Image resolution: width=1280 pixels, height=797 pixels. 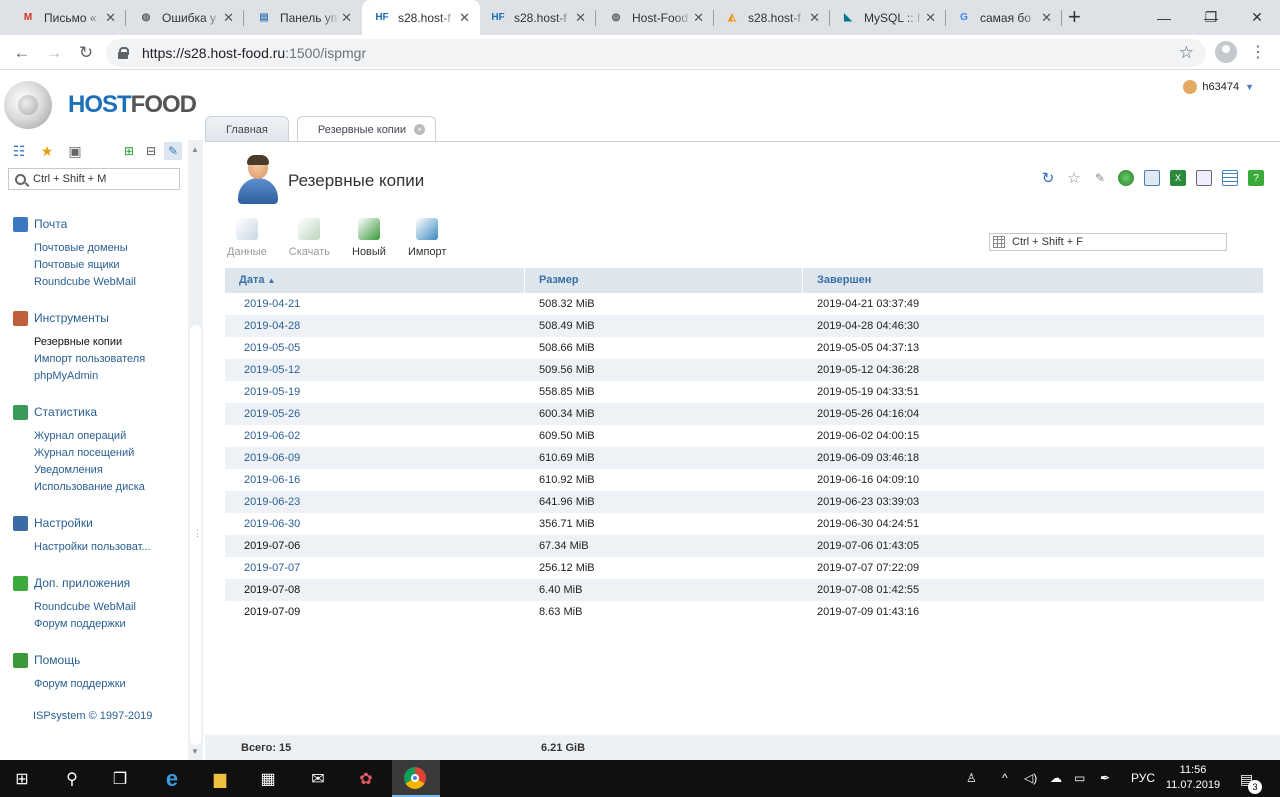 I want to click on windows-start-icon: ⊞, so click(x=22, y=779).